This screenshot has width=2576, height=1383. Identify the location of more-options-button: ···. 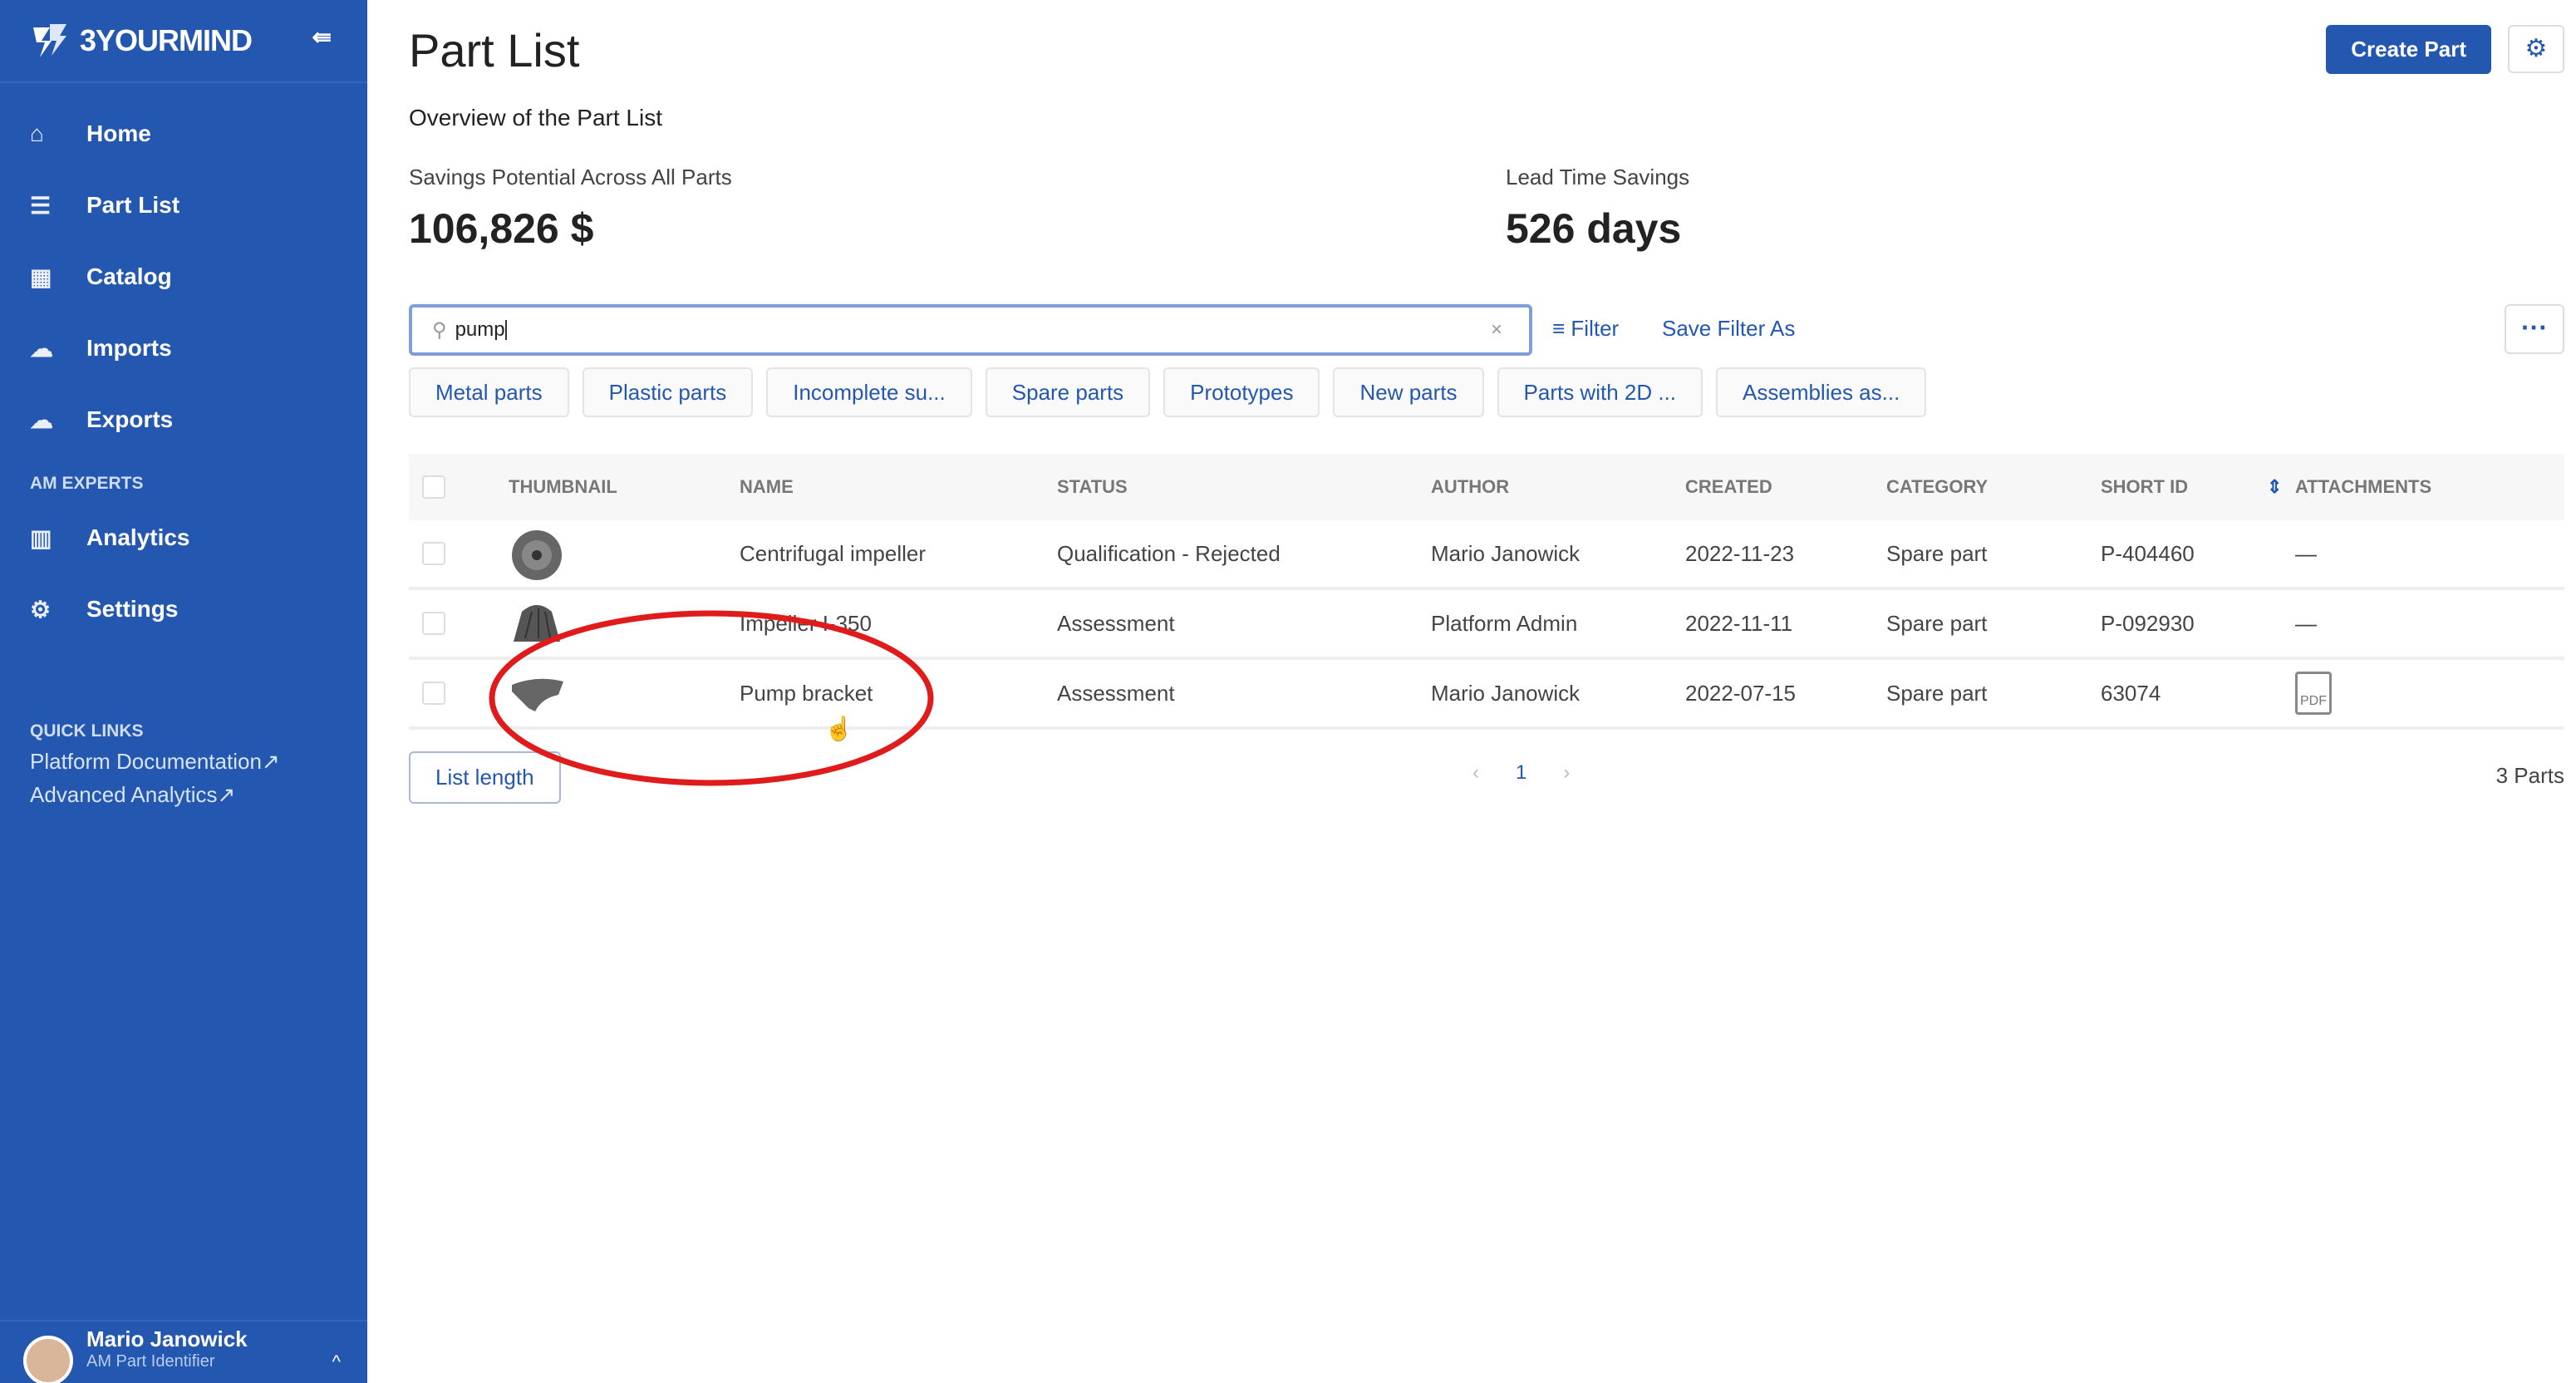
(2534, 329).